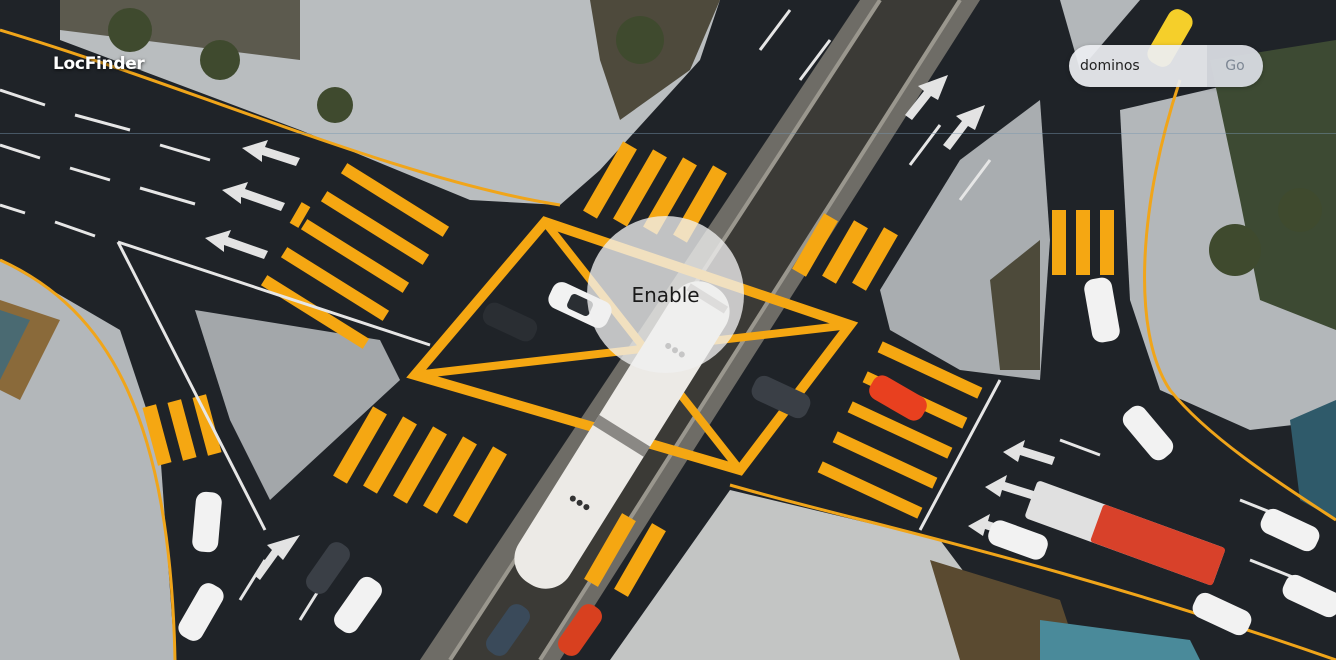 The width and height of the screenshot is (1336, 660). I want to click on search-form: Go, so click(1166, 66).